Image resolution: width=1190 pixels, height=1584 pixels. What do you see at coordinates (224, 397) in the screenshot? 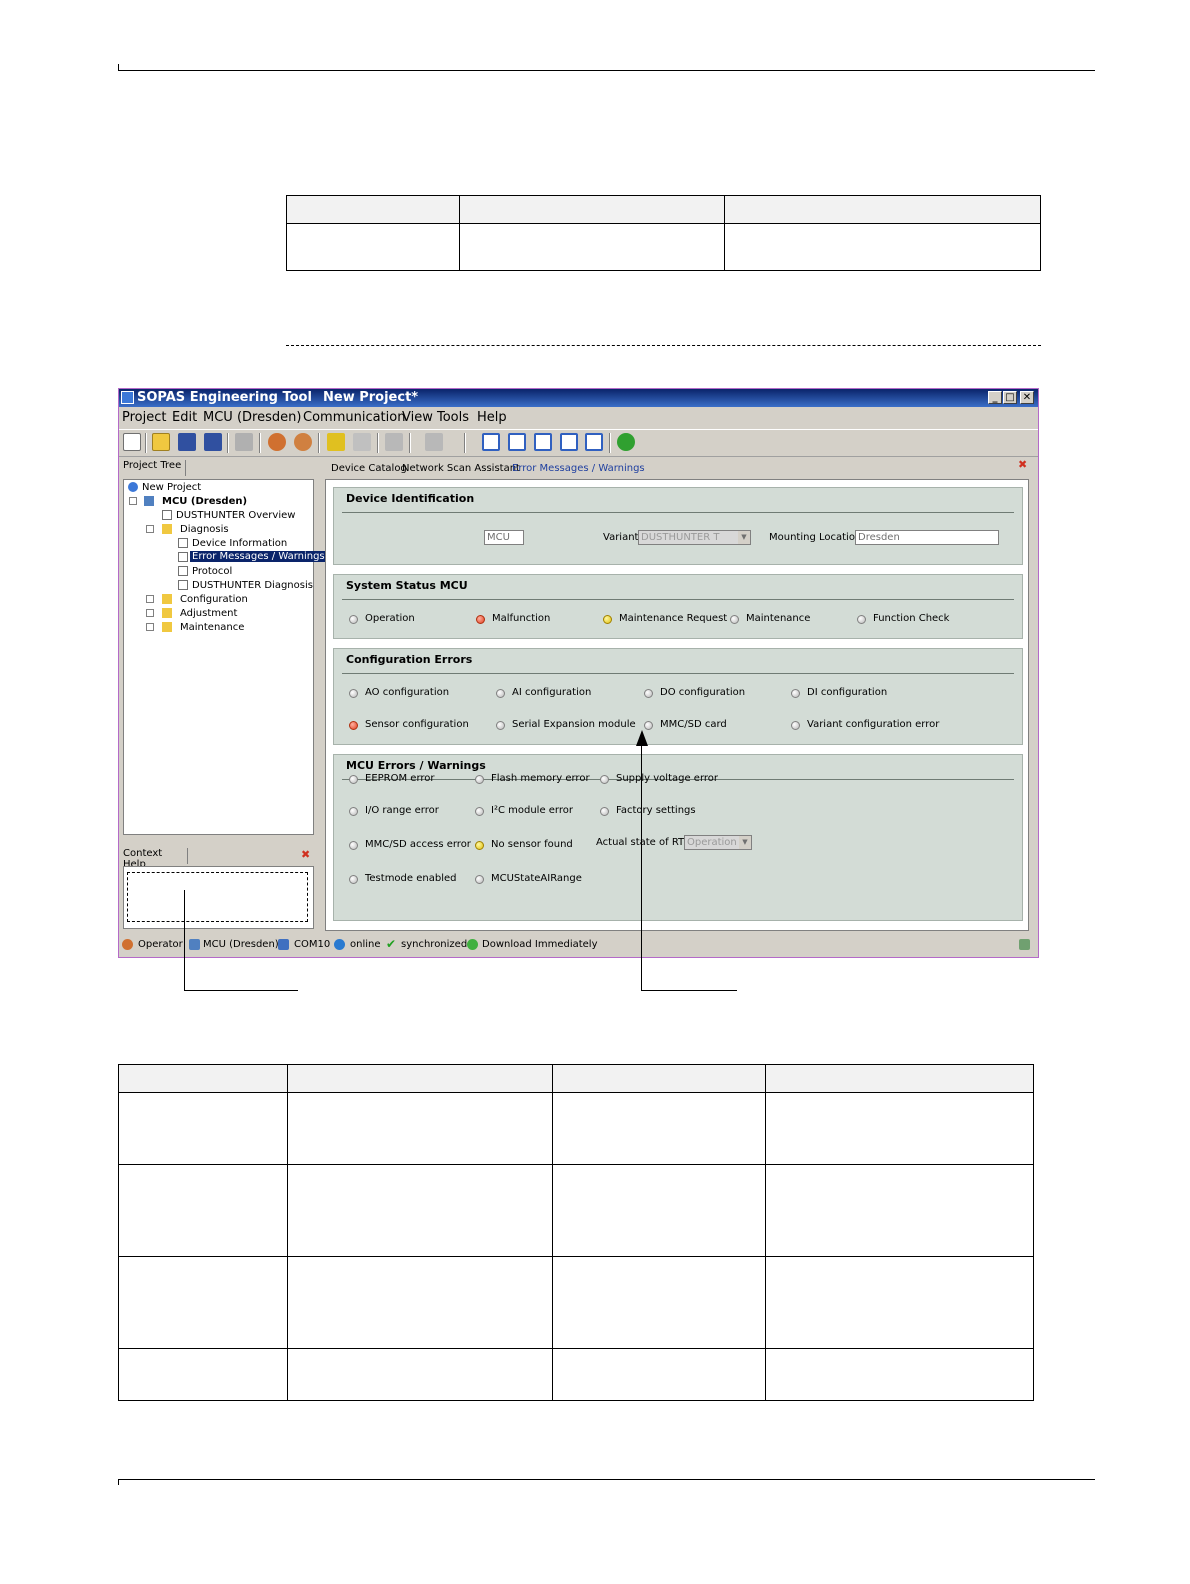
I see `app-name: SOPAS Engineering Tool` at bounding box center [224, 397].